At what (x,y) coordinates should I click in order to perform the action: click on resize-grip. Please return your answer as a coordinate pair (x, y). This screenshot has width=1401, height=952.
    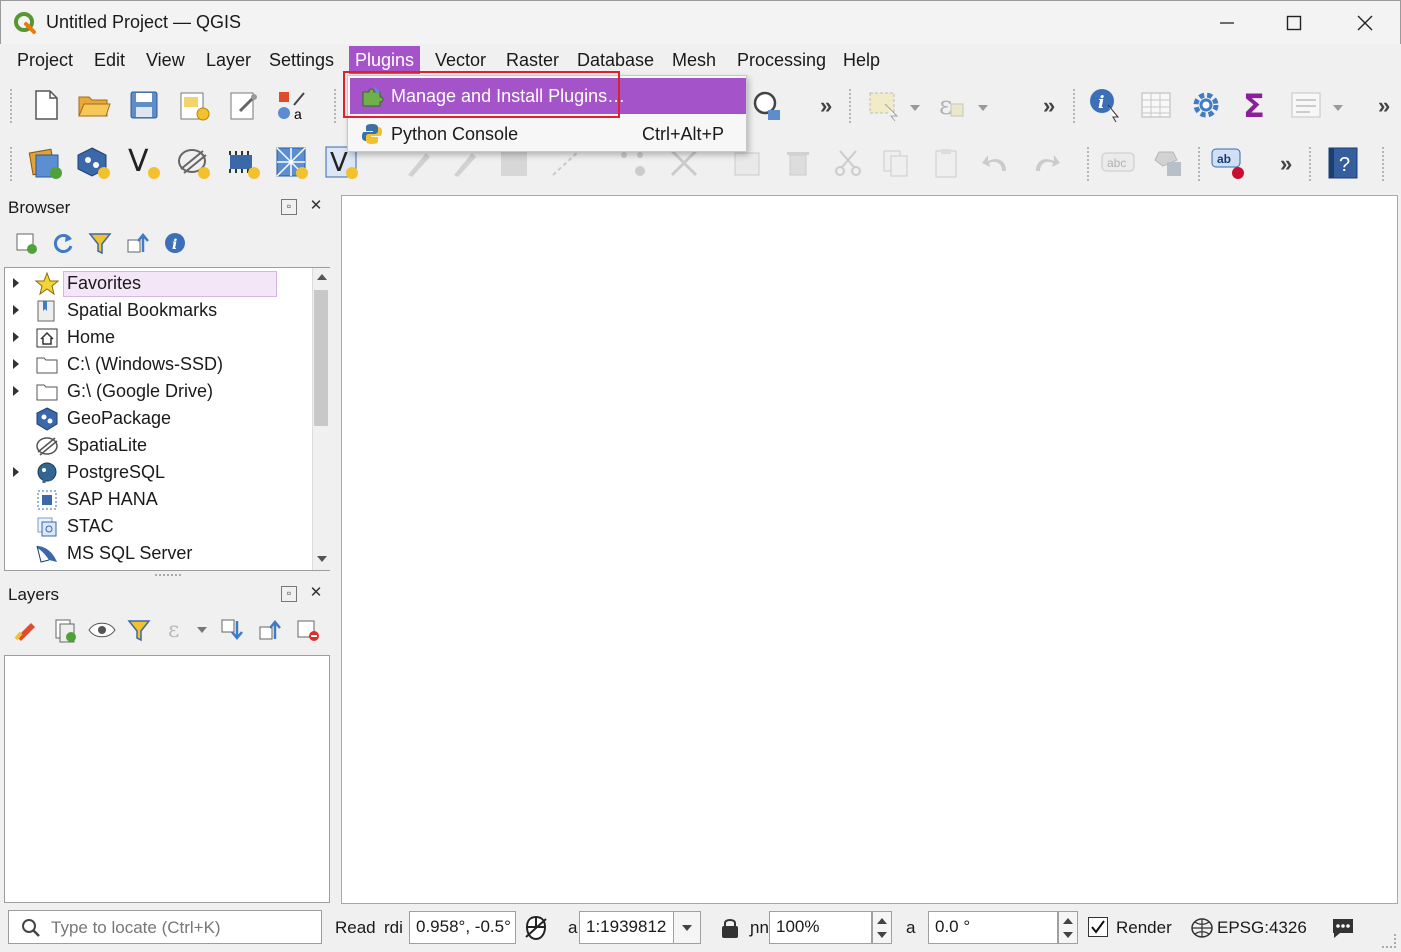
    Looking at the image, I should click on (1389, 941).